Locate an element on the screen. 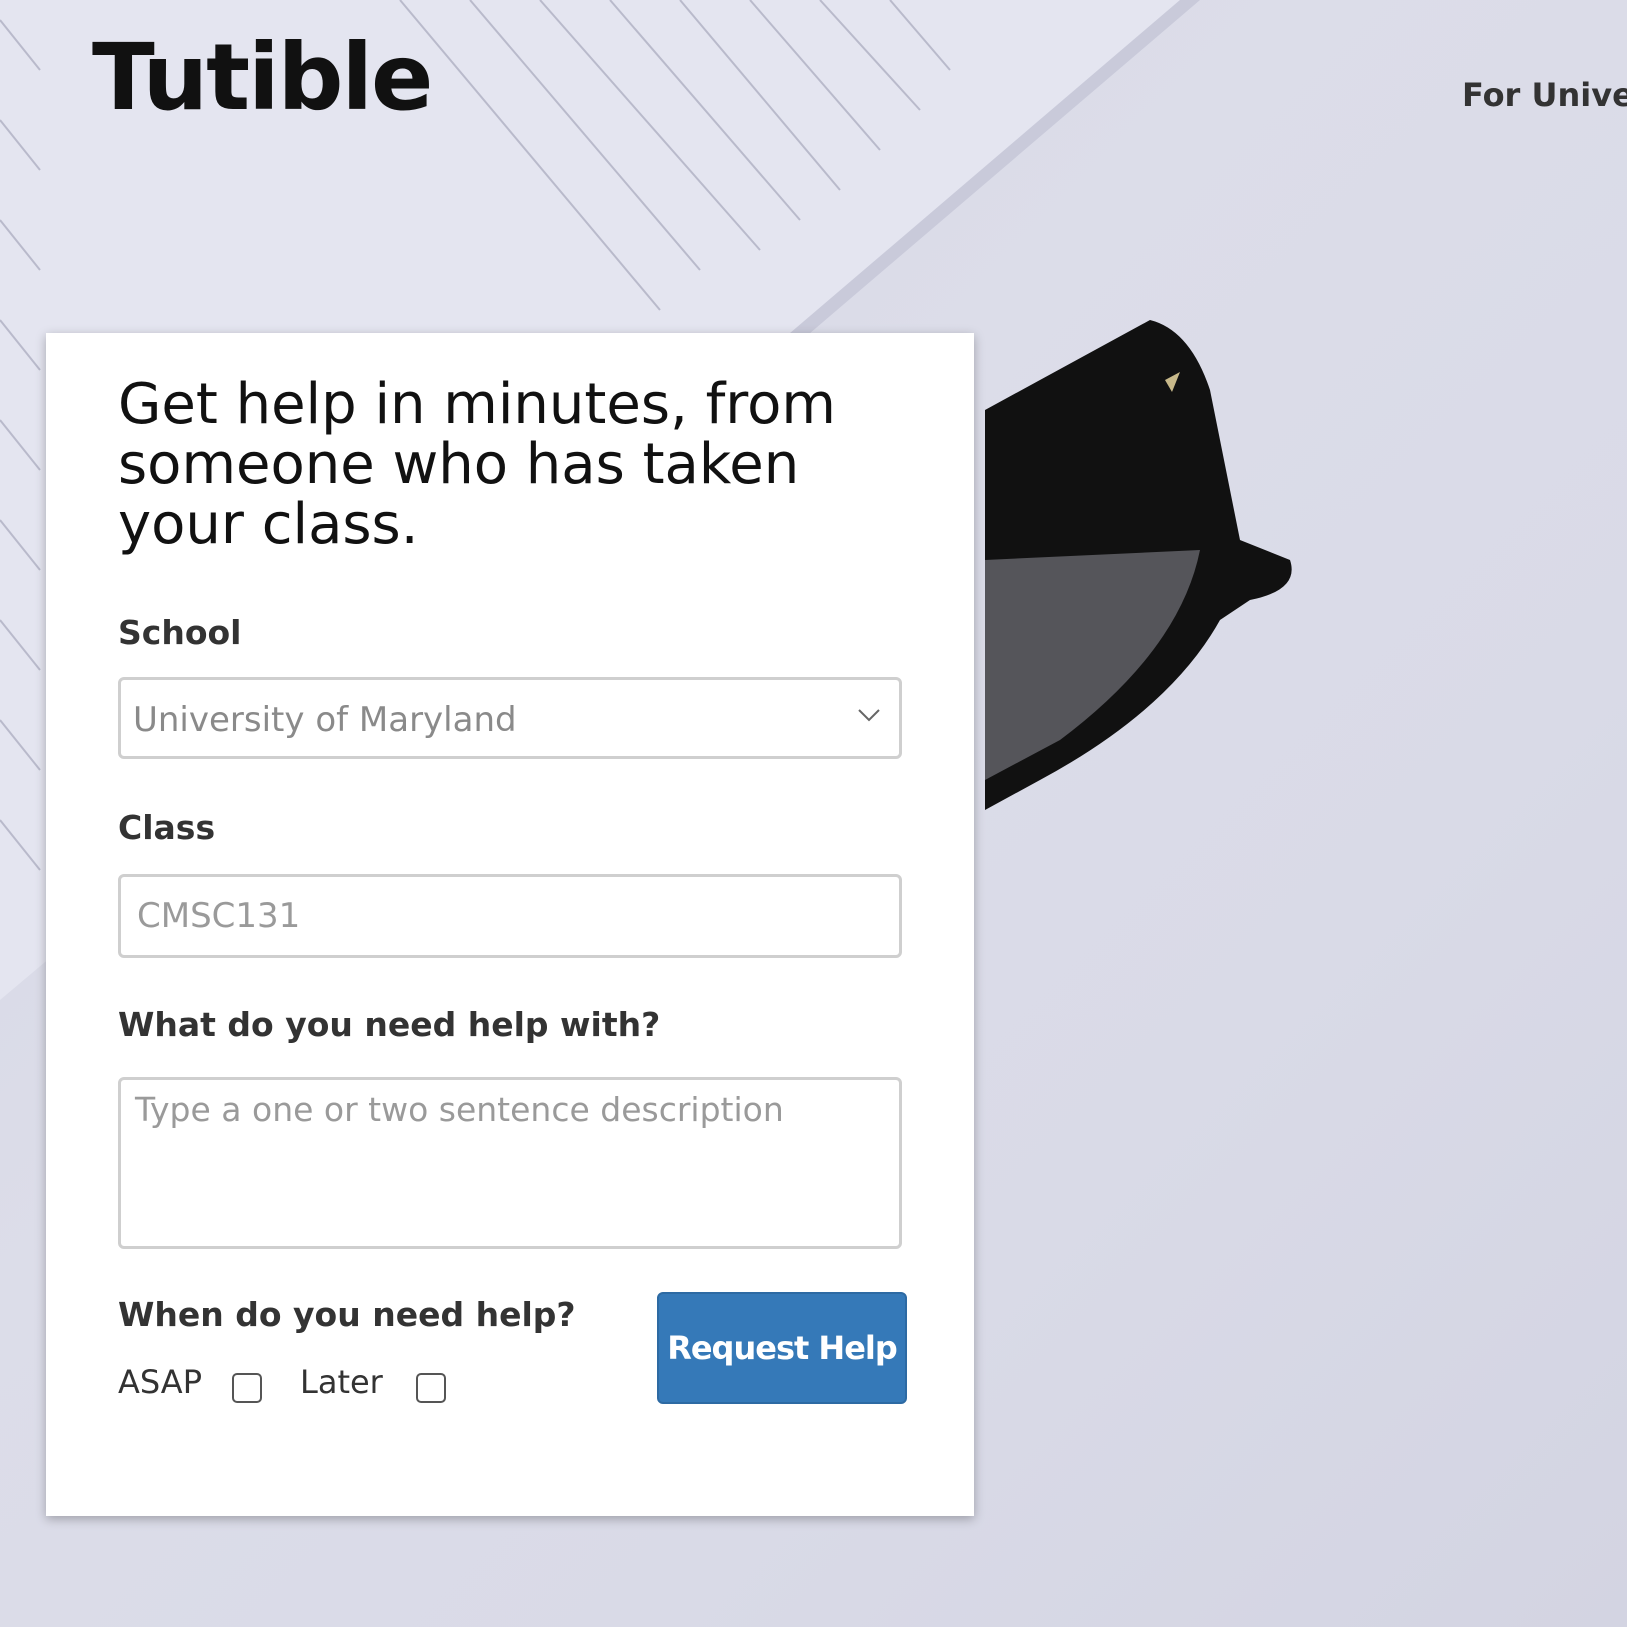 The height and width of the screenshot is (1627, 1627). site-logo: Tutible is located at coordinates (262, 77).